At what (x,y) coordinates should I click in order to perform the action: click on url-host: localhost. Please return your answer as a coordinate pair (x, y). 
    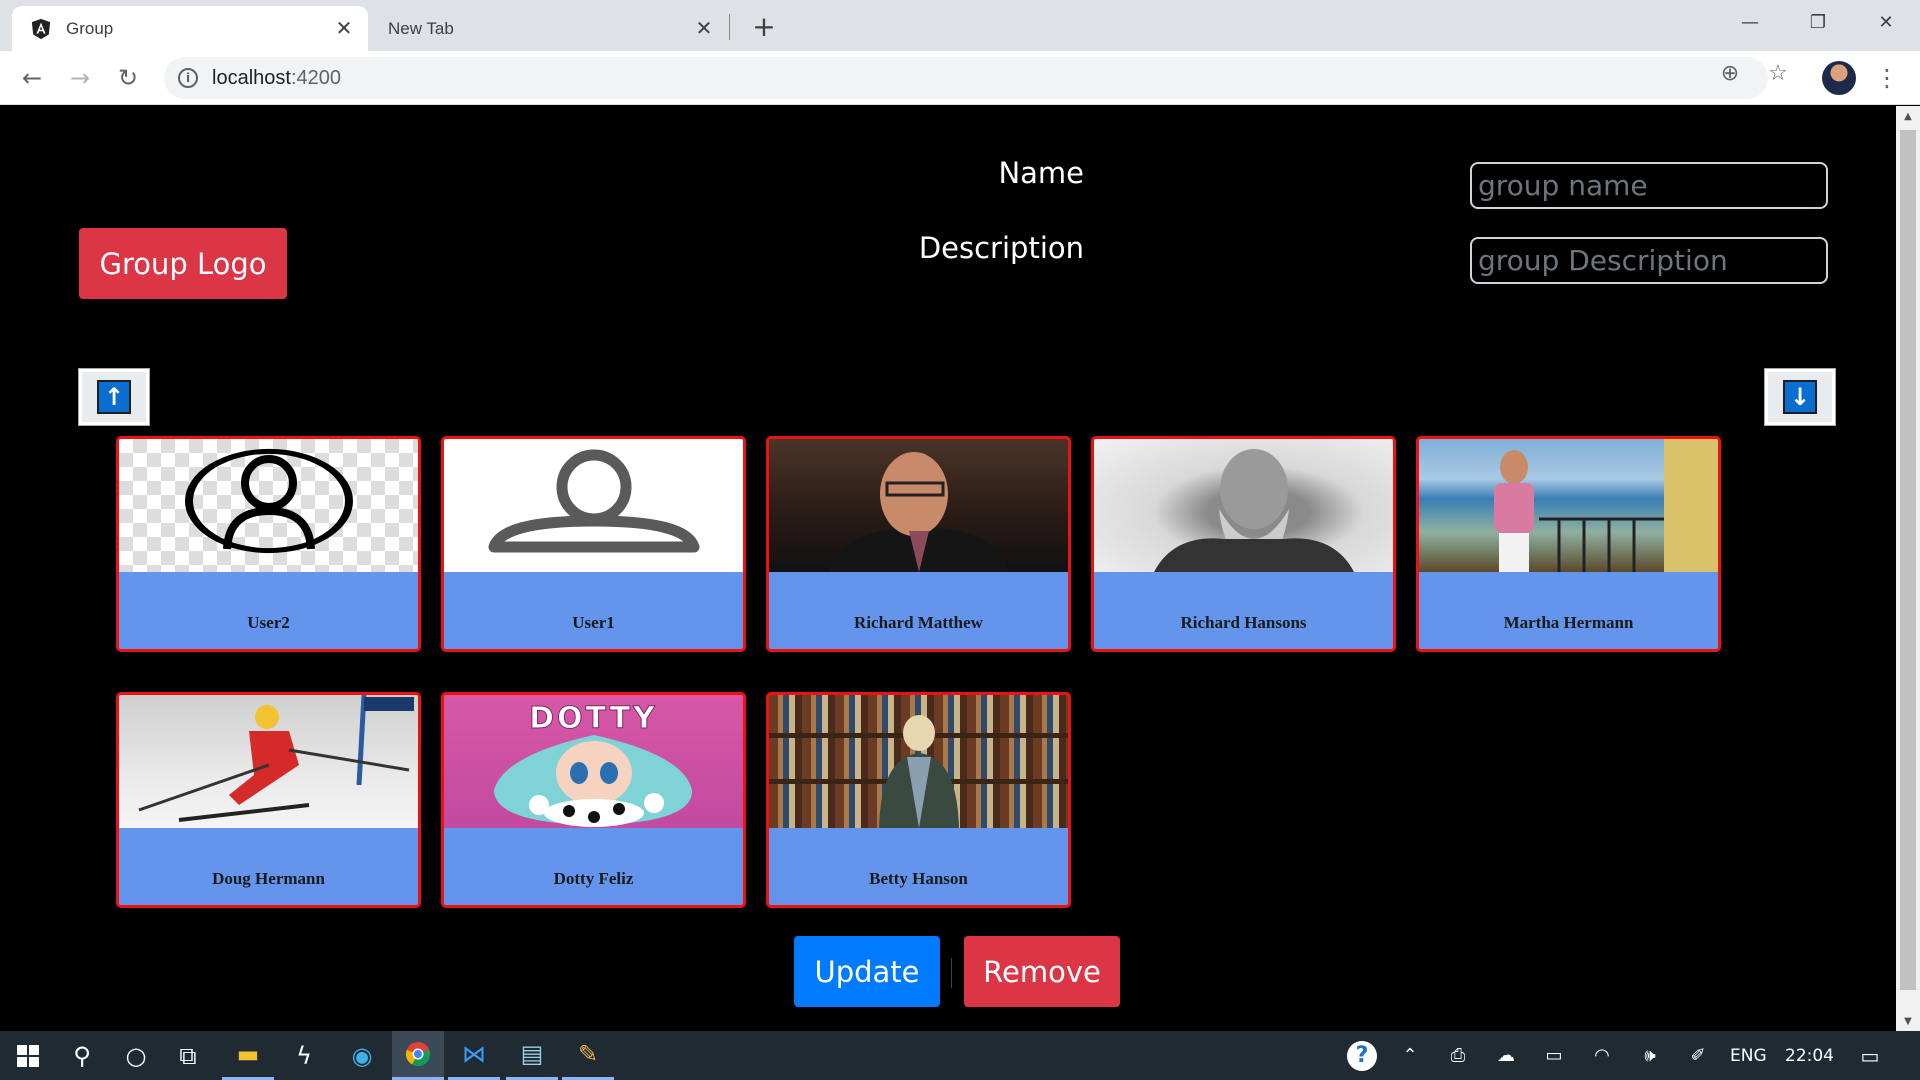
    Looking at the image, I should click on (251, 77).